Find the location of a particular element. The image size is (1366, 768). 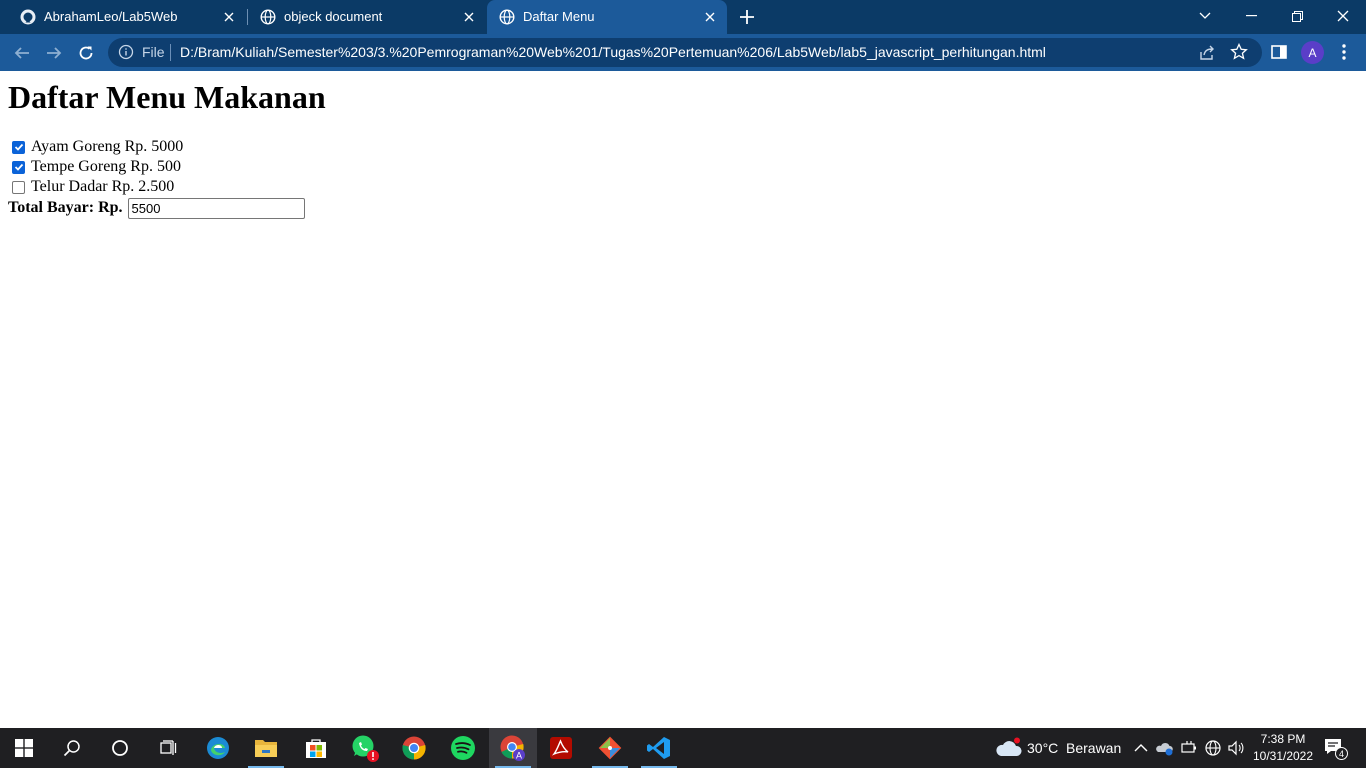

reload-button is located at coordinates (86, 53).